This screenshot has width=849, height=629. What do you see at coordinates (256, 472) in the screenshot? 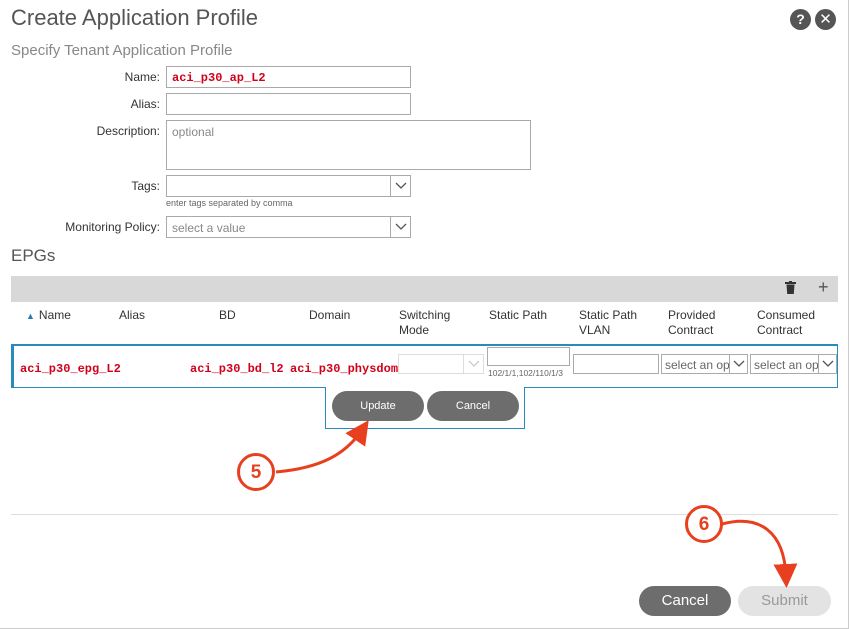
I see `step-5-callout: 5` at bounding box center [256, 472].